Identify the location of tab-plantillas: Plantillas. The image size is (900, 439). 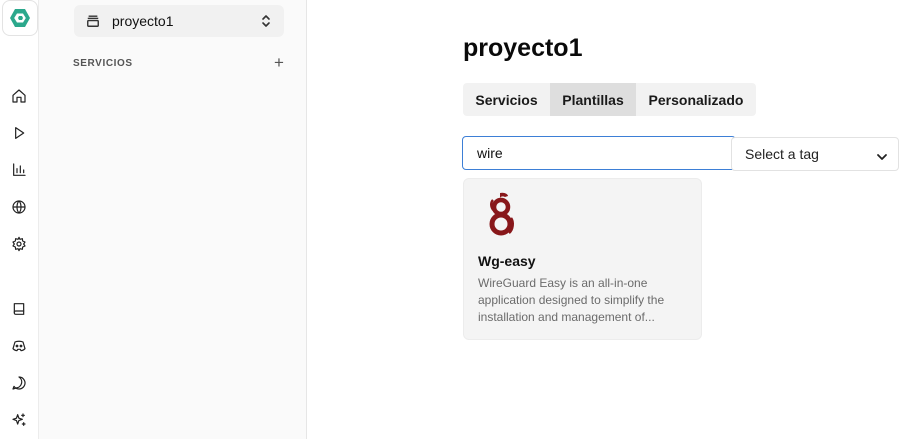
(593, 99).